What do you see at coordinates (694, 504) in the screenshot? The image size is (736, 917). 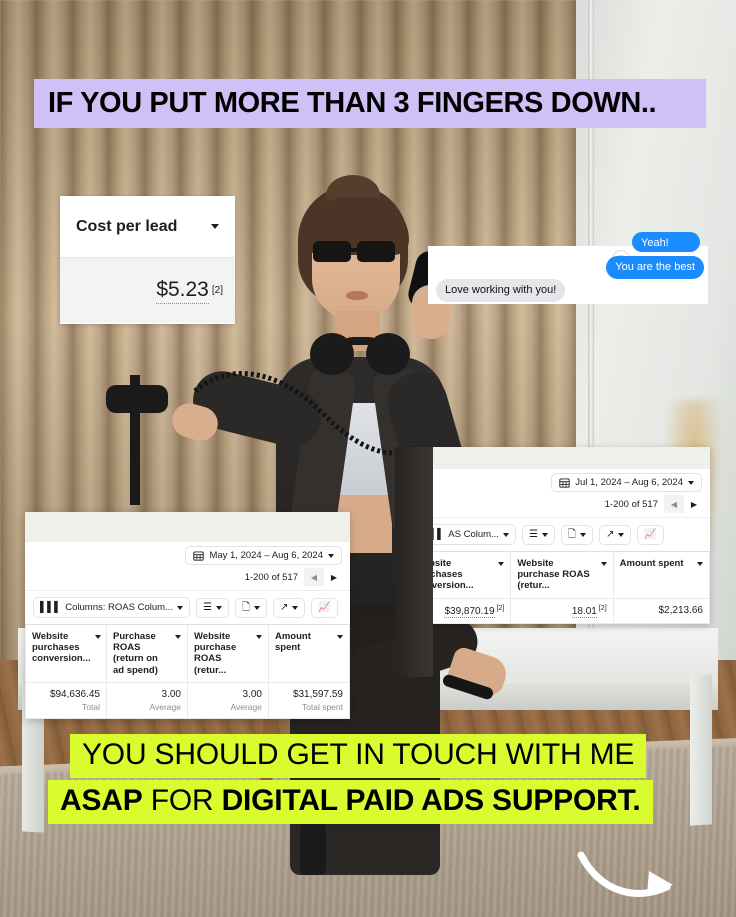 I see `pagination-next-button-back: ▶` at bounding box center [694, 504].